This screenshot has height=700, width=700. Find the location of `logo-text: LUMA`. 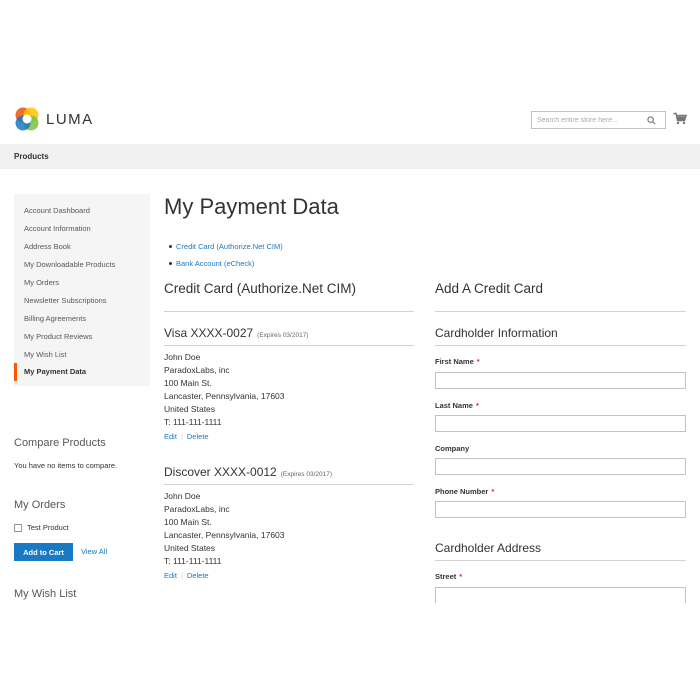

logo-text: LUMA is located at coordinates (70, 119).